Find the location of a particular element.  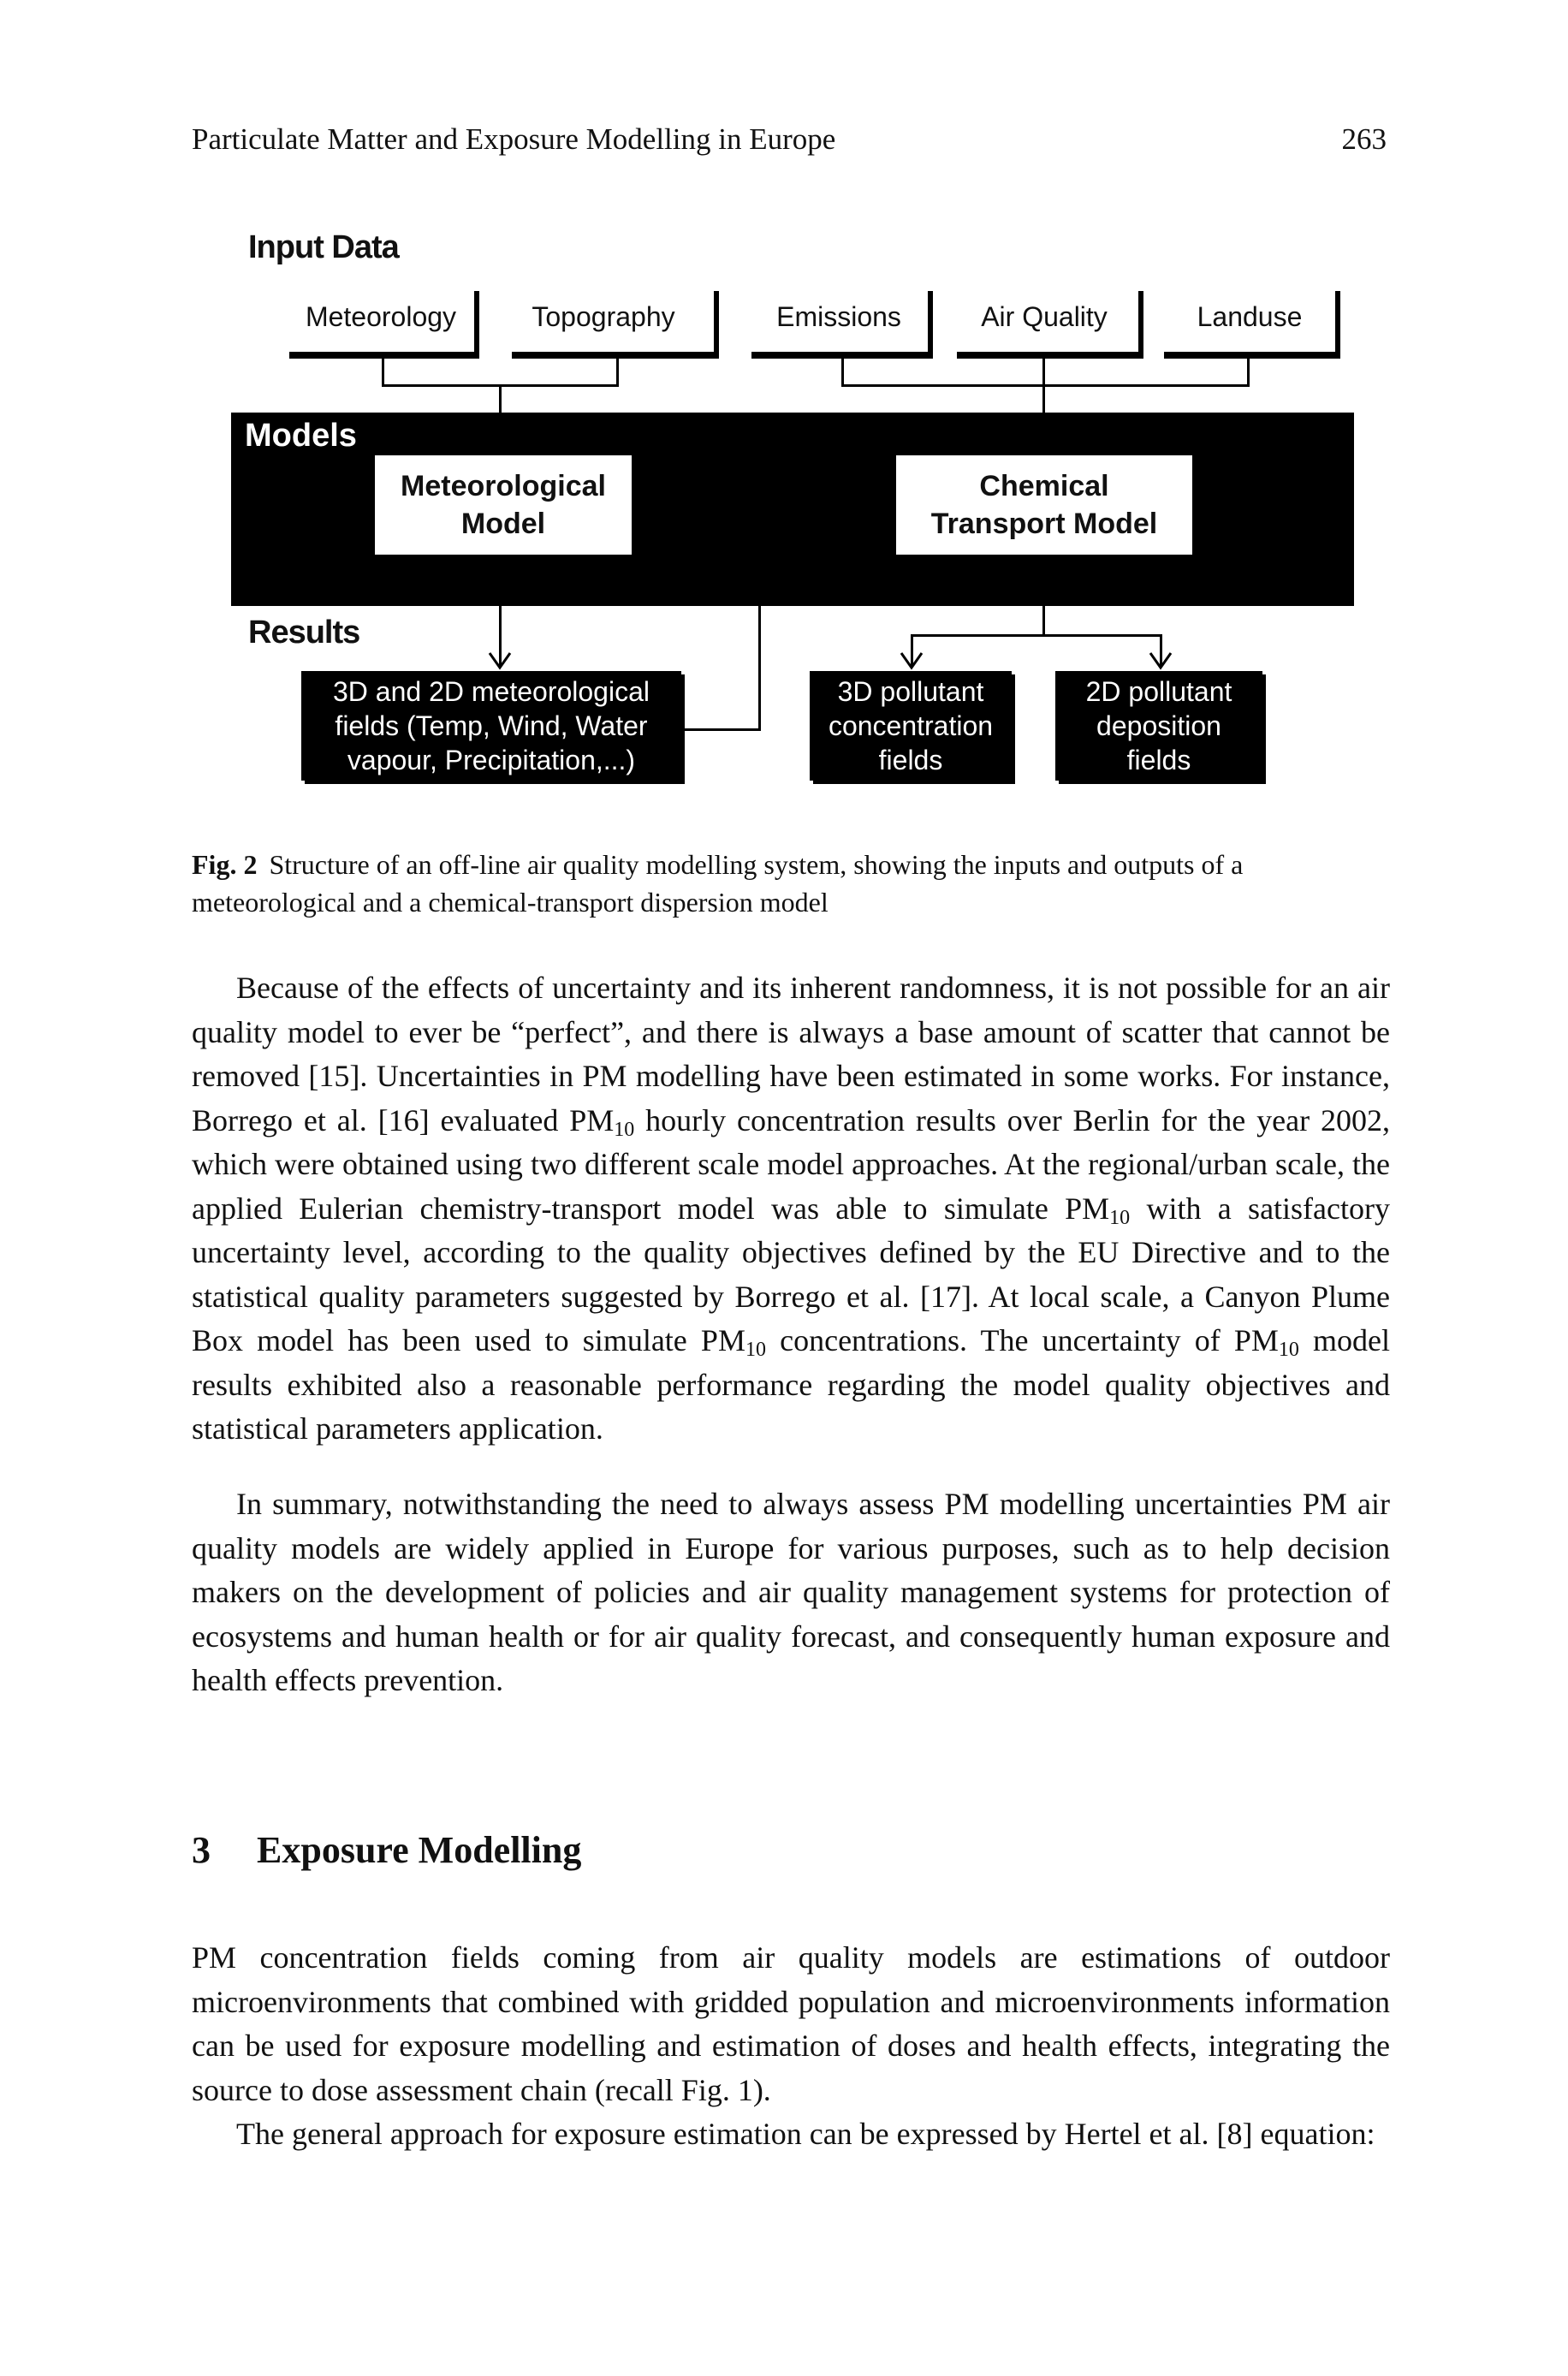

meteorological-model-box: Meteorological Model is located at coordinates (503, 505).